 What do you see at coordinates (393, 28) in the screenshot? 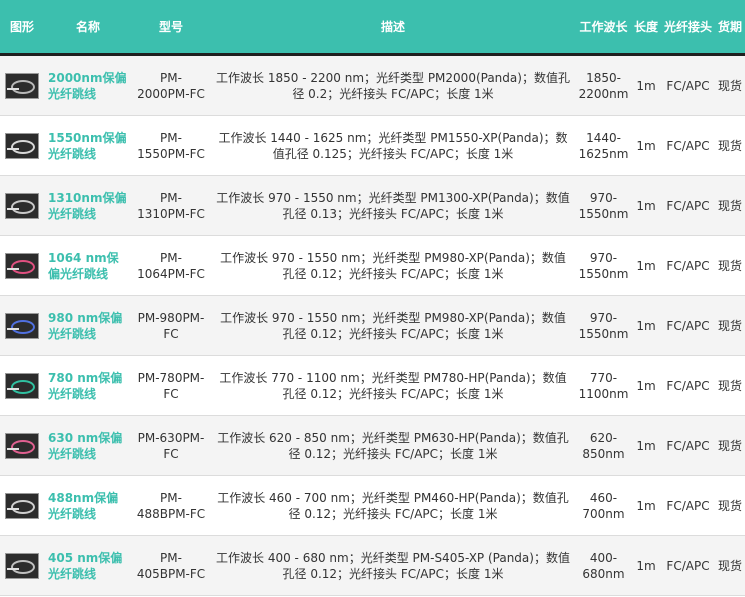
I see `header-description: 描述` at bounding box center [393, 28].